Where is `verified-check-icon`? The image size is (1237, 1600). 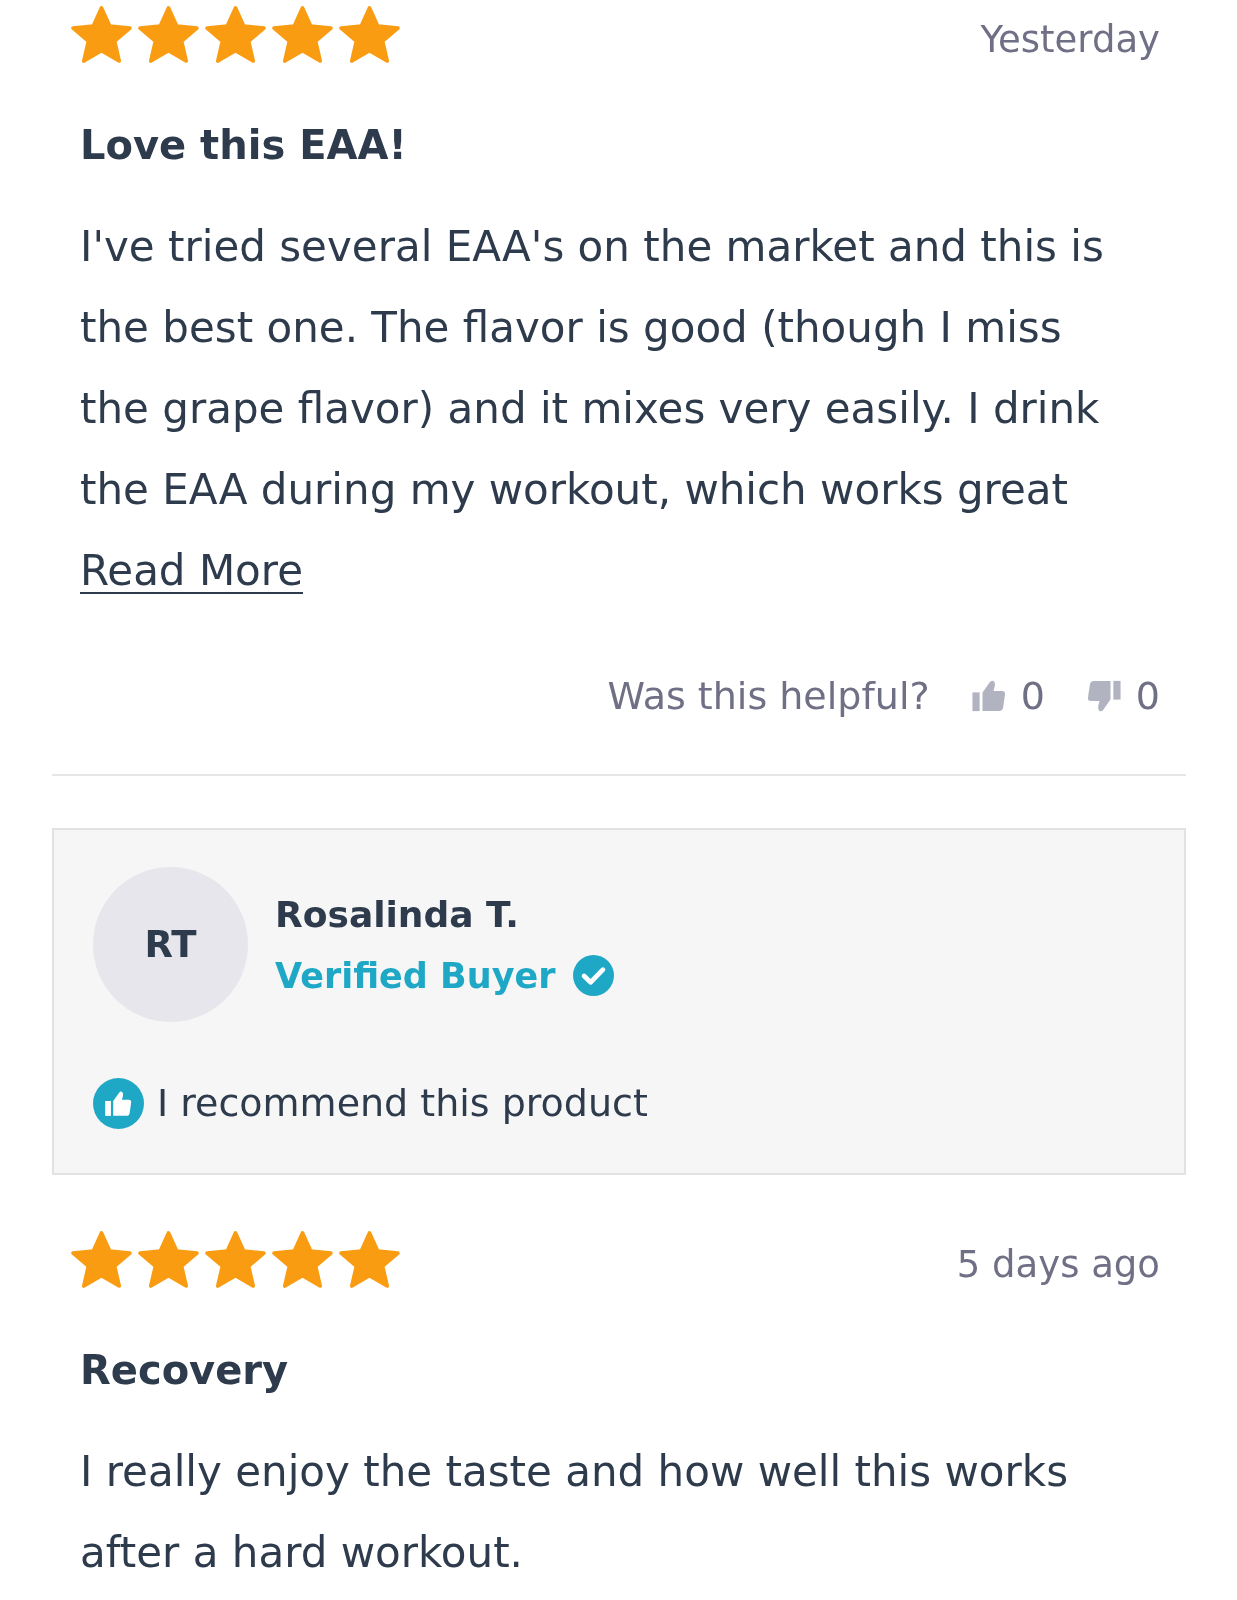 verified-check-icon is located at coordinates (593, 975).